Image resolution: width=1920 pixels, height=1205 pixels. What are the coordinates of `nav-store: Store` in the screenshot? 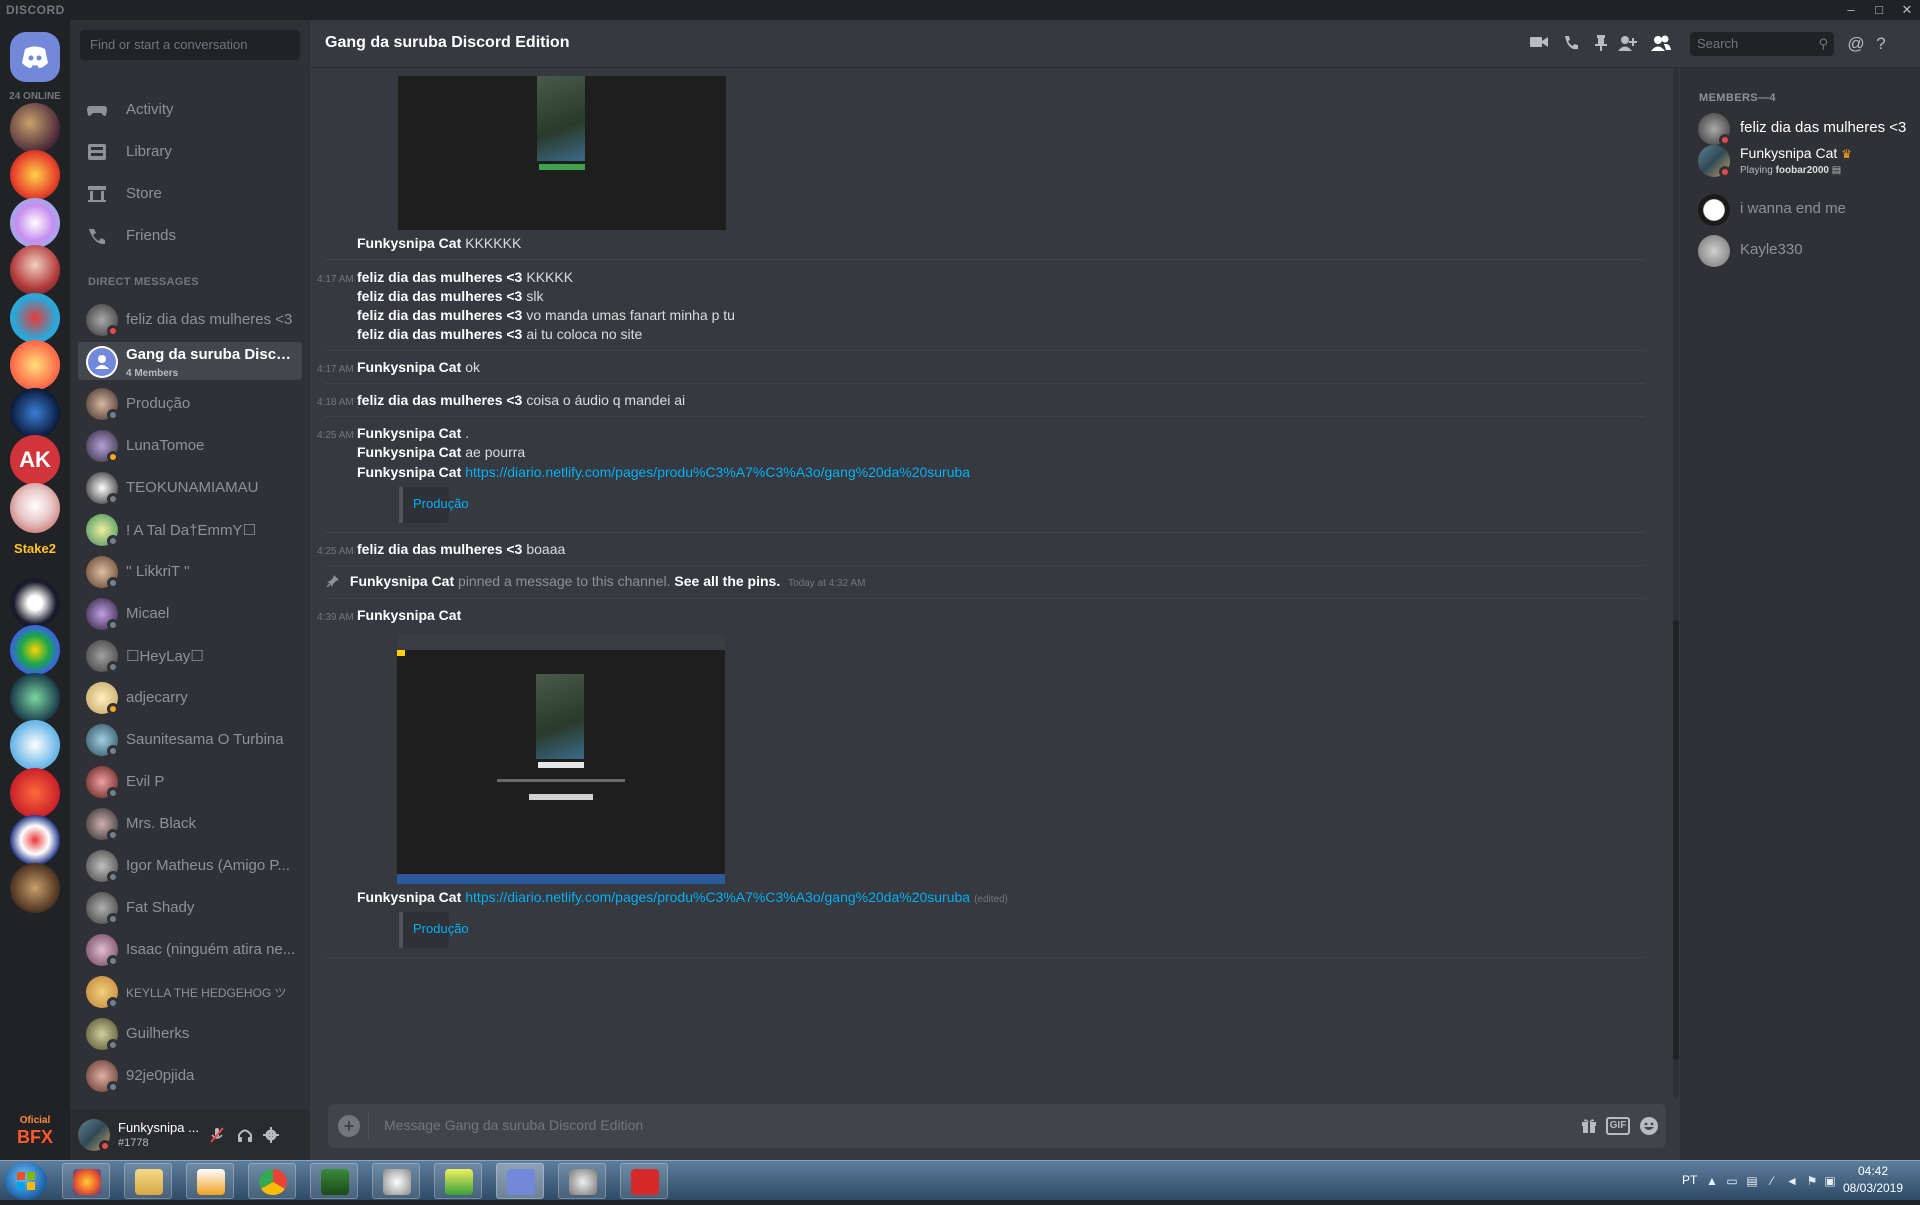 It's located at (189, 194).